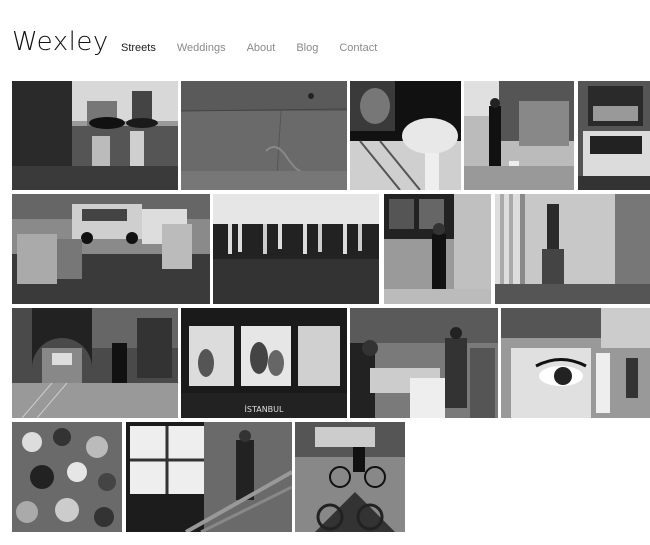 The image size is (650, 545). Describe the element at coordinates (307, 48) in the screenshot. I see `nav-blog: Blog` at that location.